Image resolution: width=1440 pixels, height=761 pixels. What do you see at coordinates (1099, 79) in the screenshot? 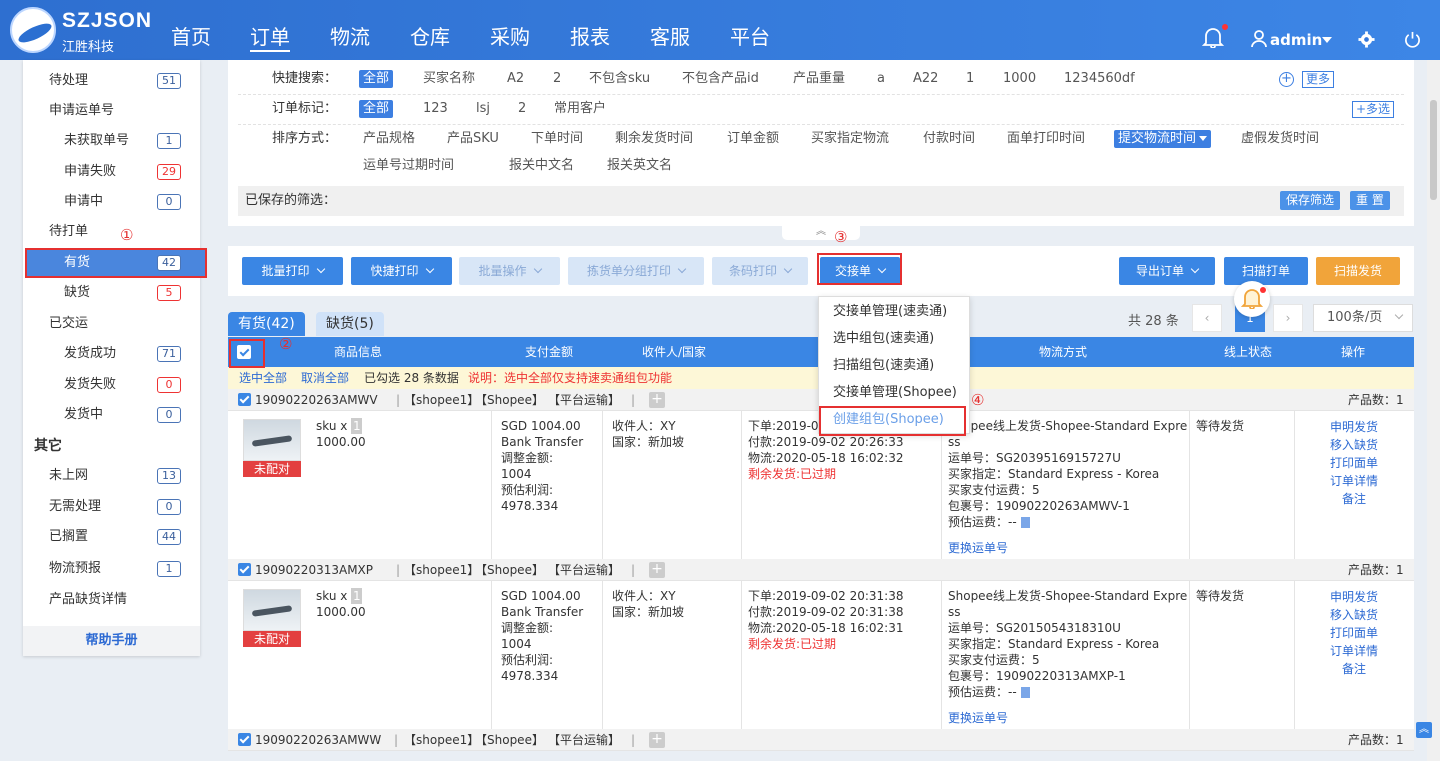
I see `quick-item: 1234560df` at bounding box center [1099, 79].